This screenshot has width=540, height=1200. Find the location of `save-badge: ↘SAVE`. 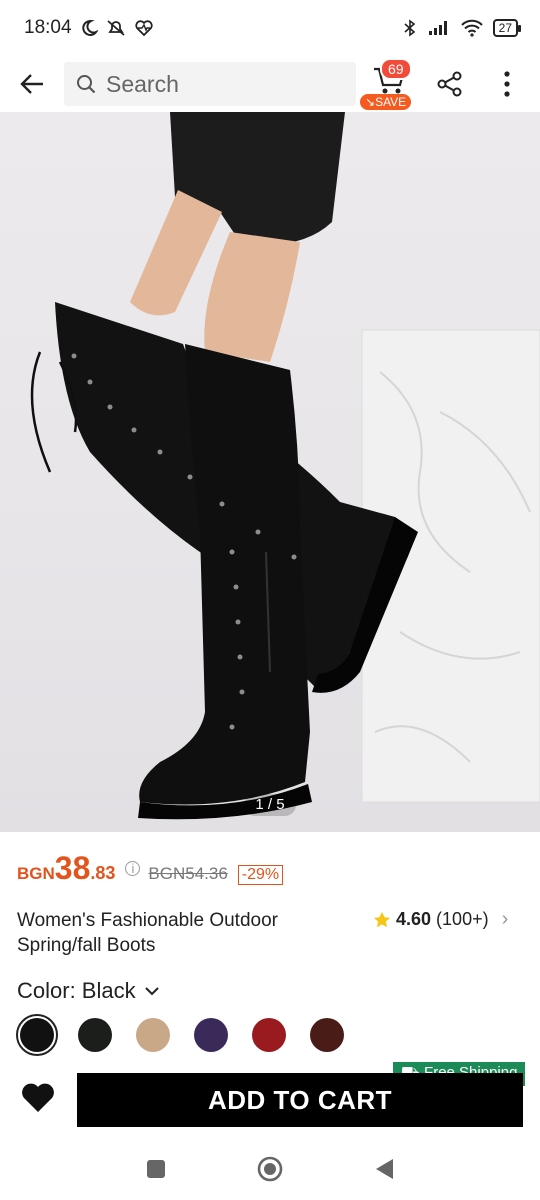

save-badge: ↘SAVE is located at coordinates (386, 102).